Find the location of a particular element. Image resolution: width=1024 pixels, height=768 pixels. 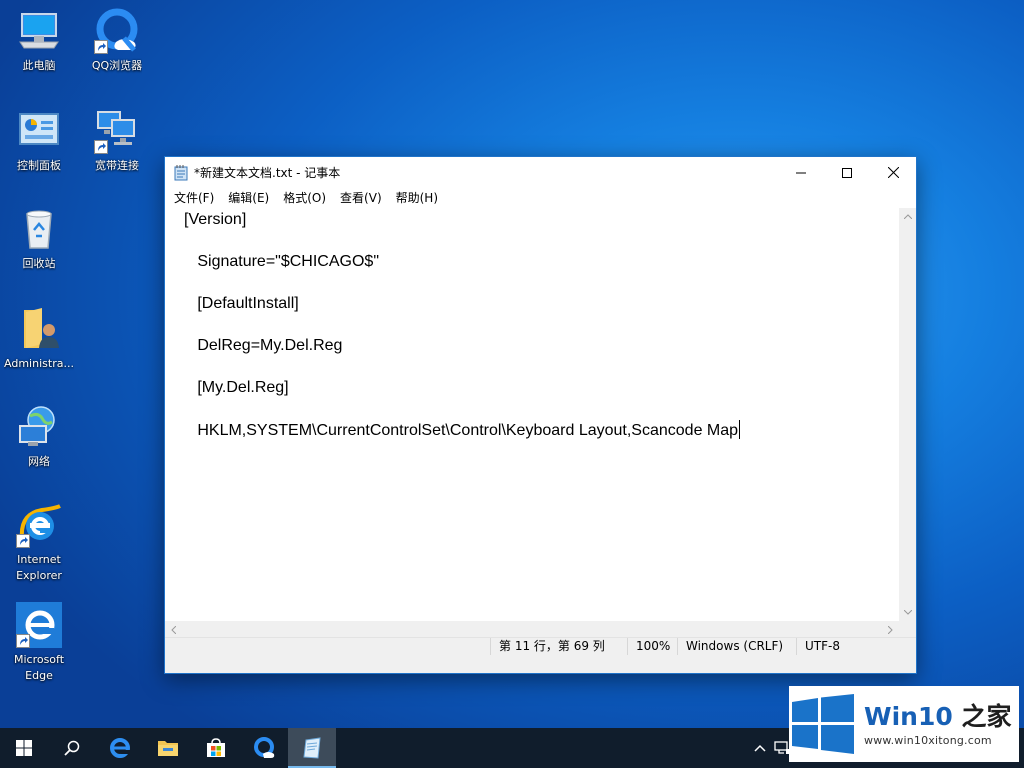

zoom-level: 100% is located at coordinates (652, 646).